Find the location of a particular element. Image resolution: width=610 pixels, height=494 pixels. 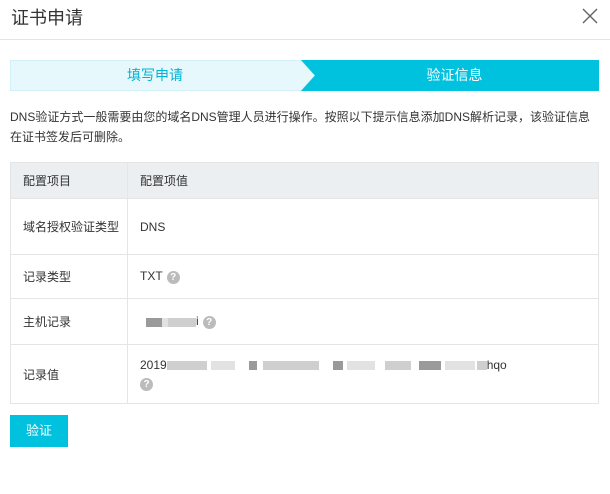

row-item-label: 记录类型 is located at coordinates (69, 276).